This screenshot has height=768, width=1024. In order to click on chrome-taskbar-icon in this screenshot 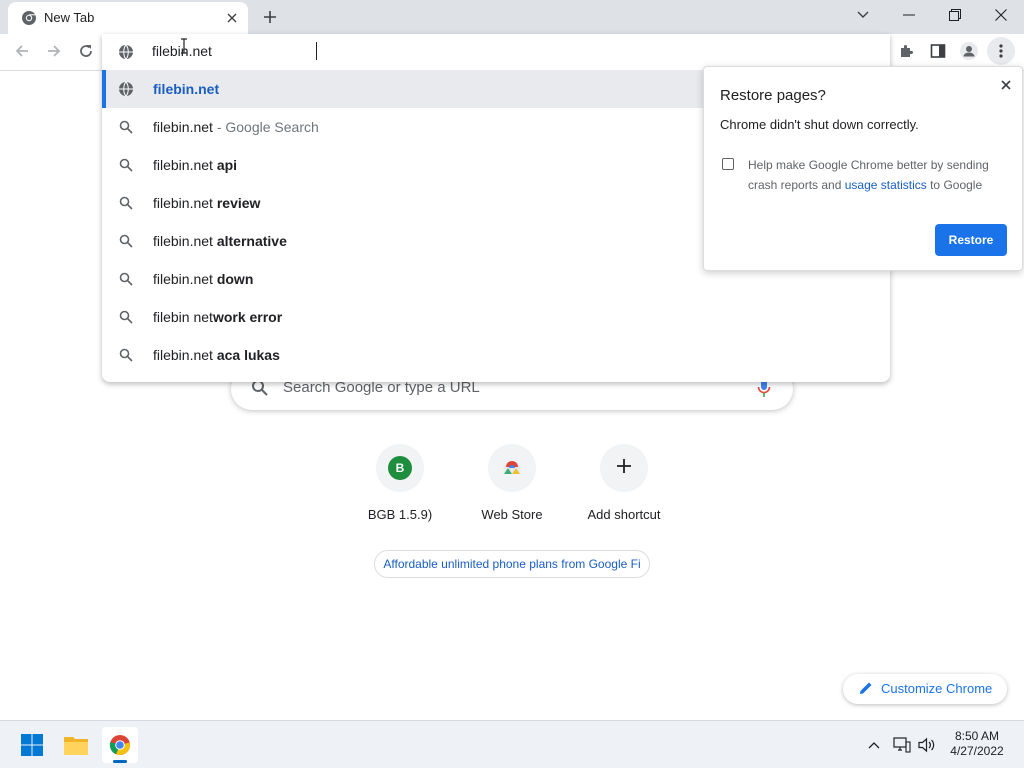, I will do `click(120, 745)`.